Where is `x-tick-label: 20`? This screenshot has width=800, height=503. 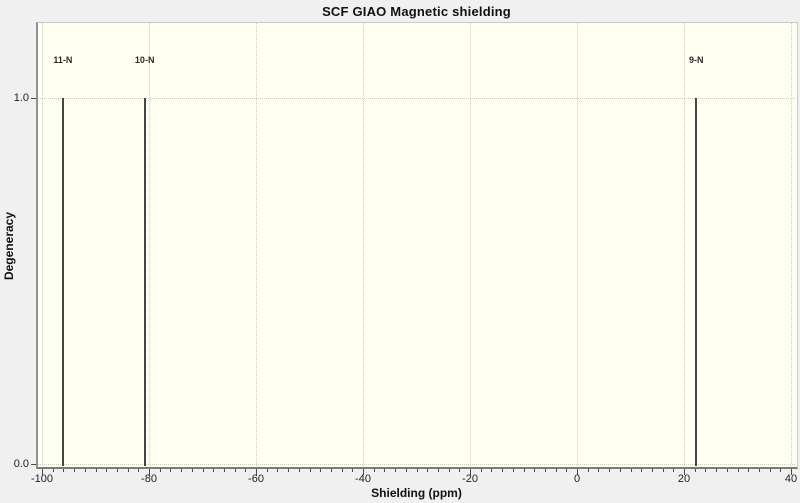
x-tick-label: 20 is located at coordinates (684, 479).